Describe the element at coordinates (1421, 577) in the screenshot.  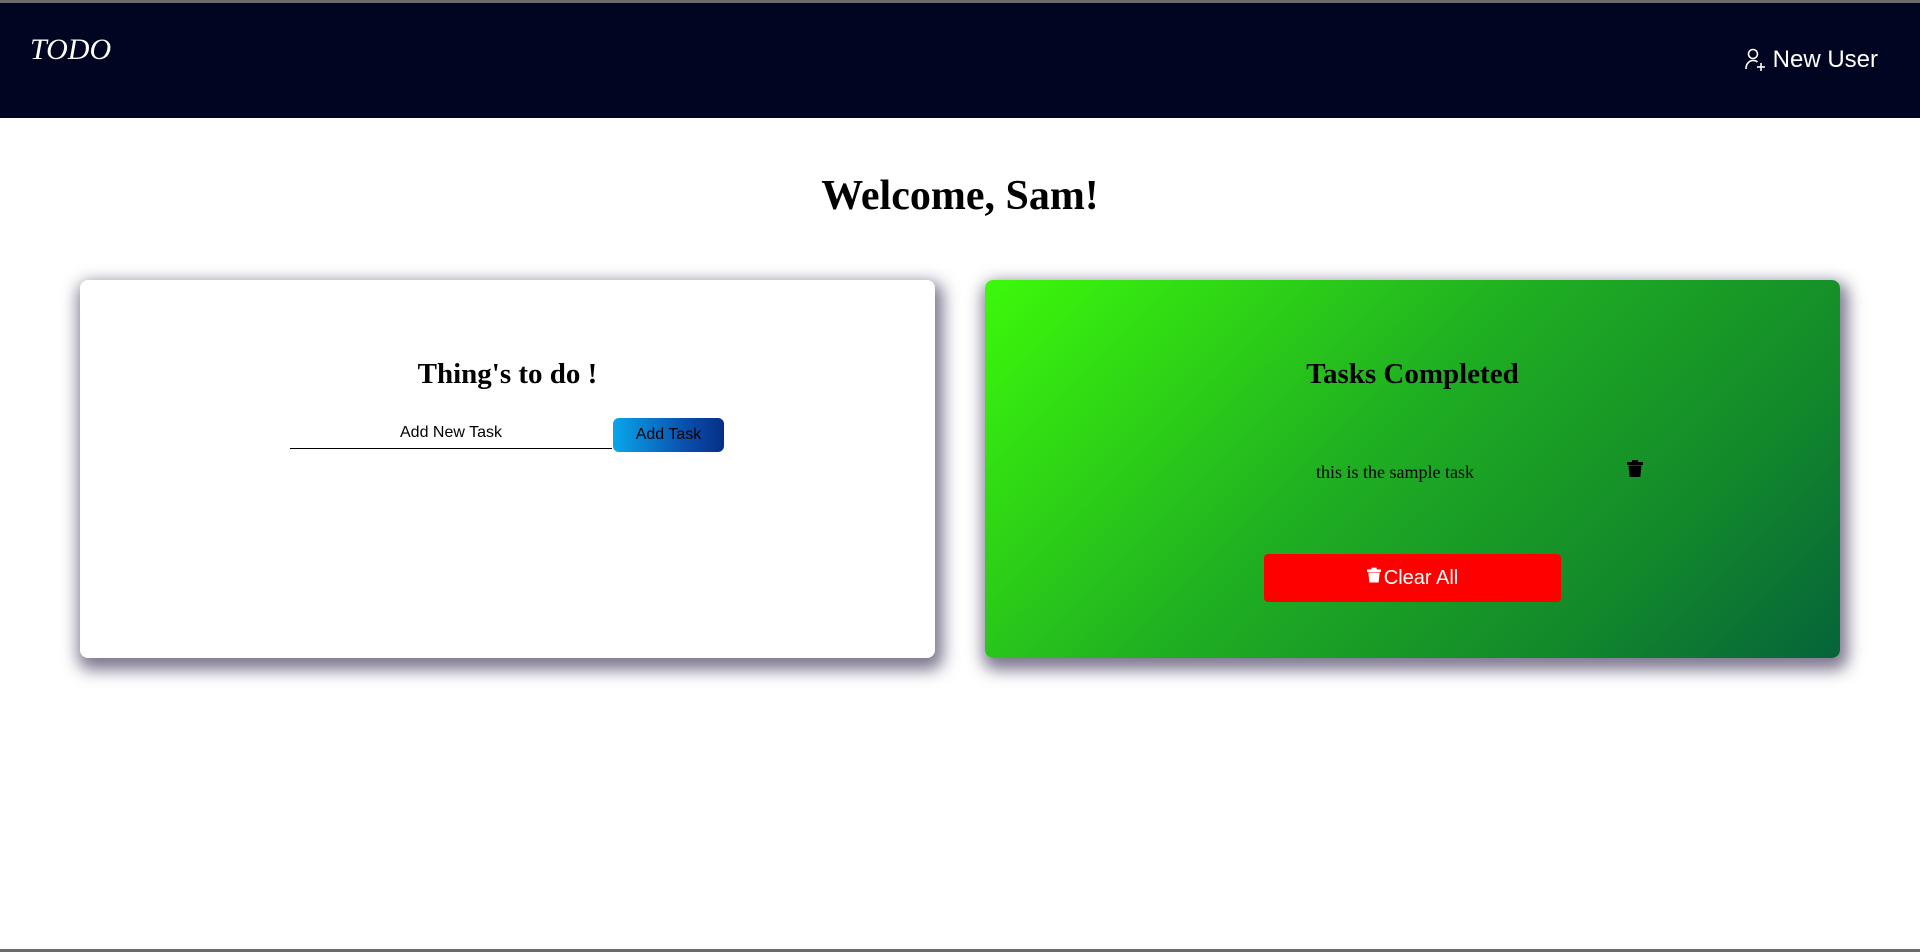
I see `clear-all-label: Clear All` at that location.